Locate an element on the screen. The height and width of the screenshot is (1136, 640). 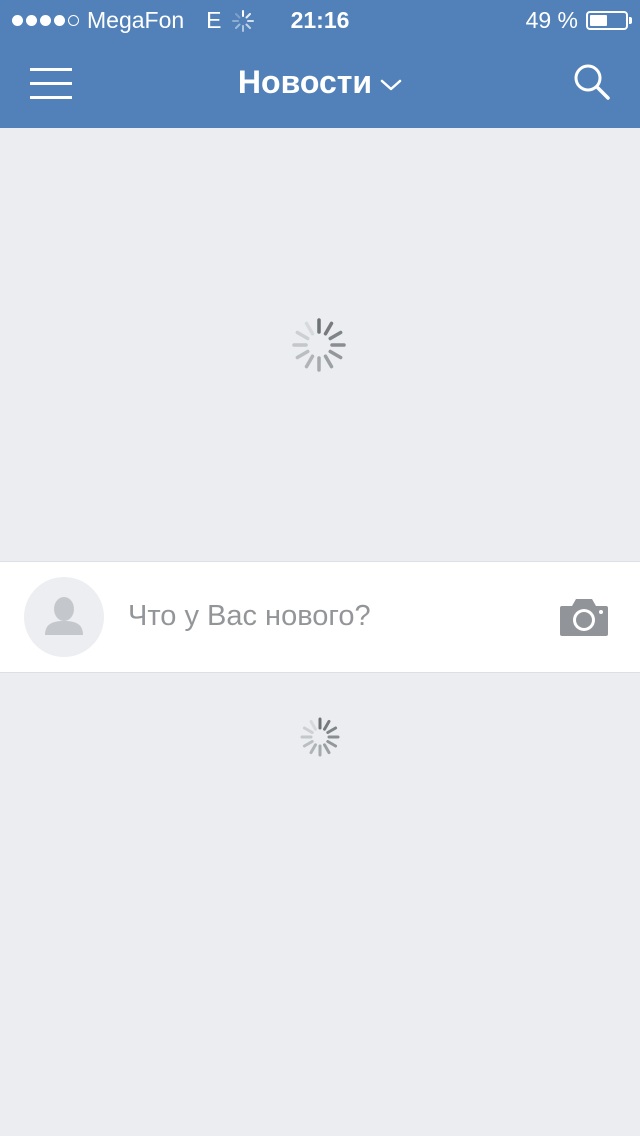
user-placeholder-icon is located at coordinates (64, 616).